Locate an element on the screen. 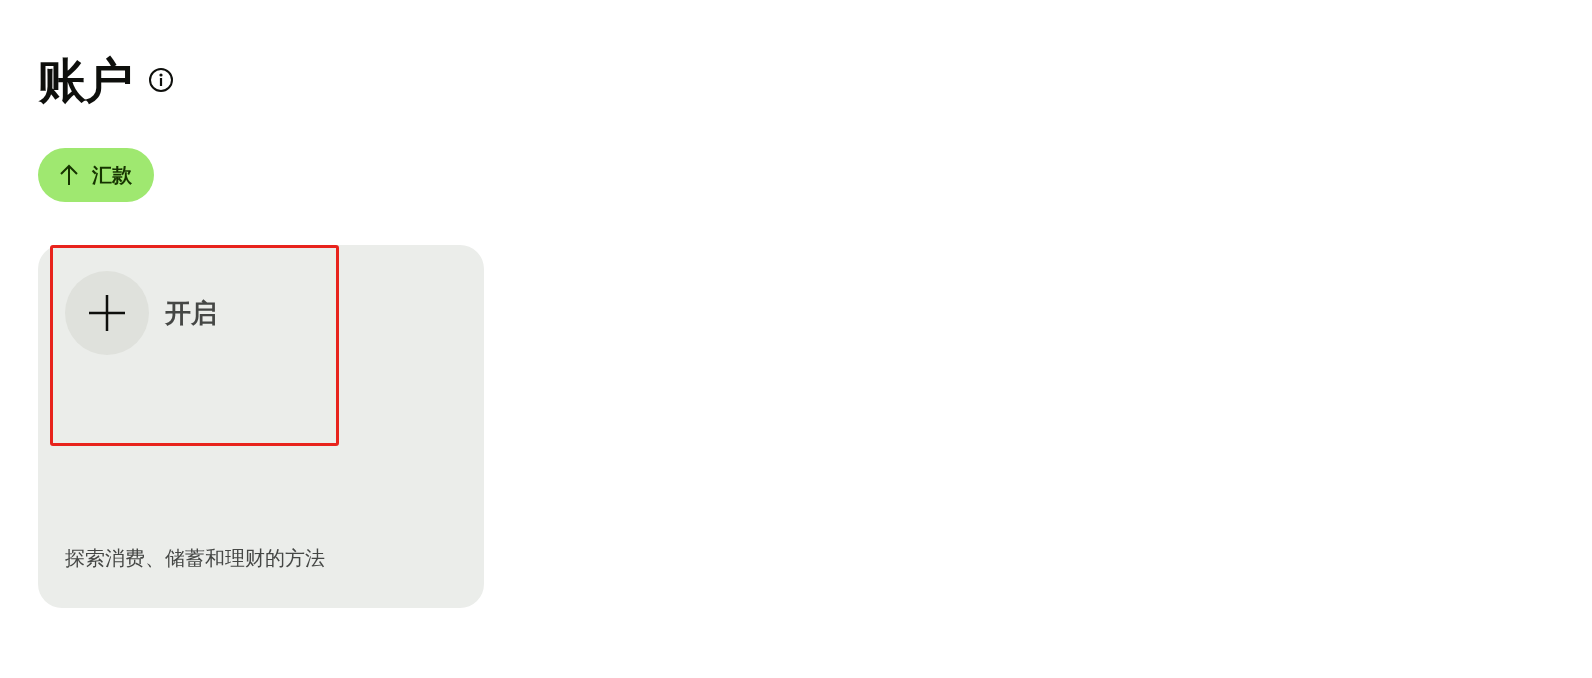 This screenshot has width=1592, height=678. card-description: 探索消费、储蓄和理财的方法 is located at coordinates (195, 558).